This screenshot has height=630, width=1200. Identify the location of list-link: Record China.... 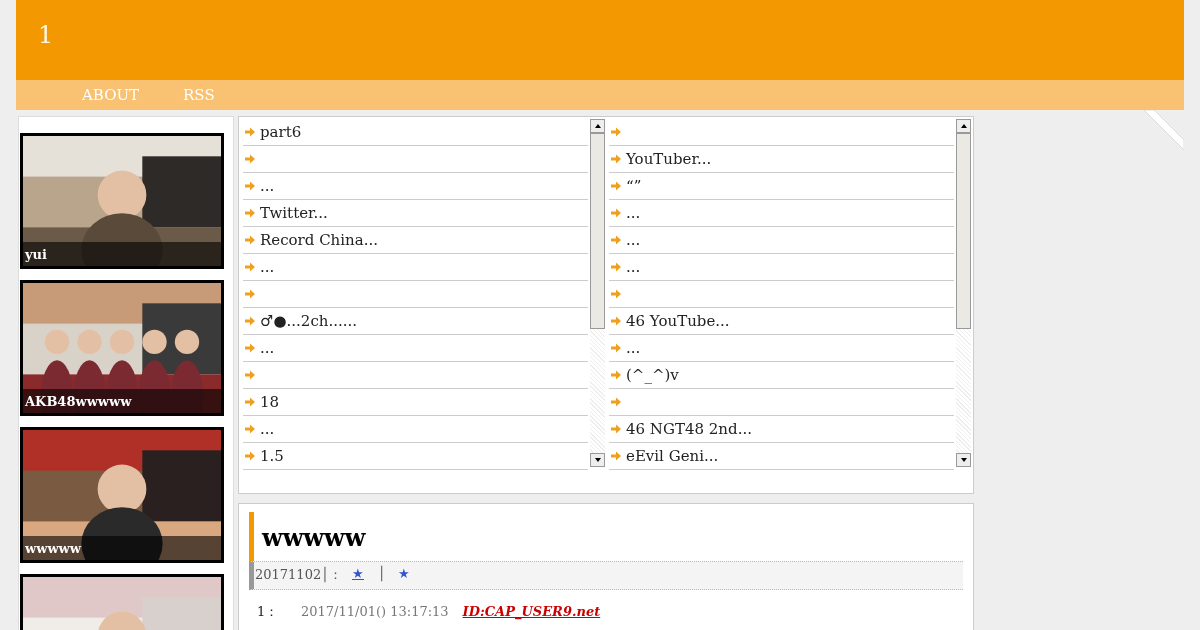
(319, 240).